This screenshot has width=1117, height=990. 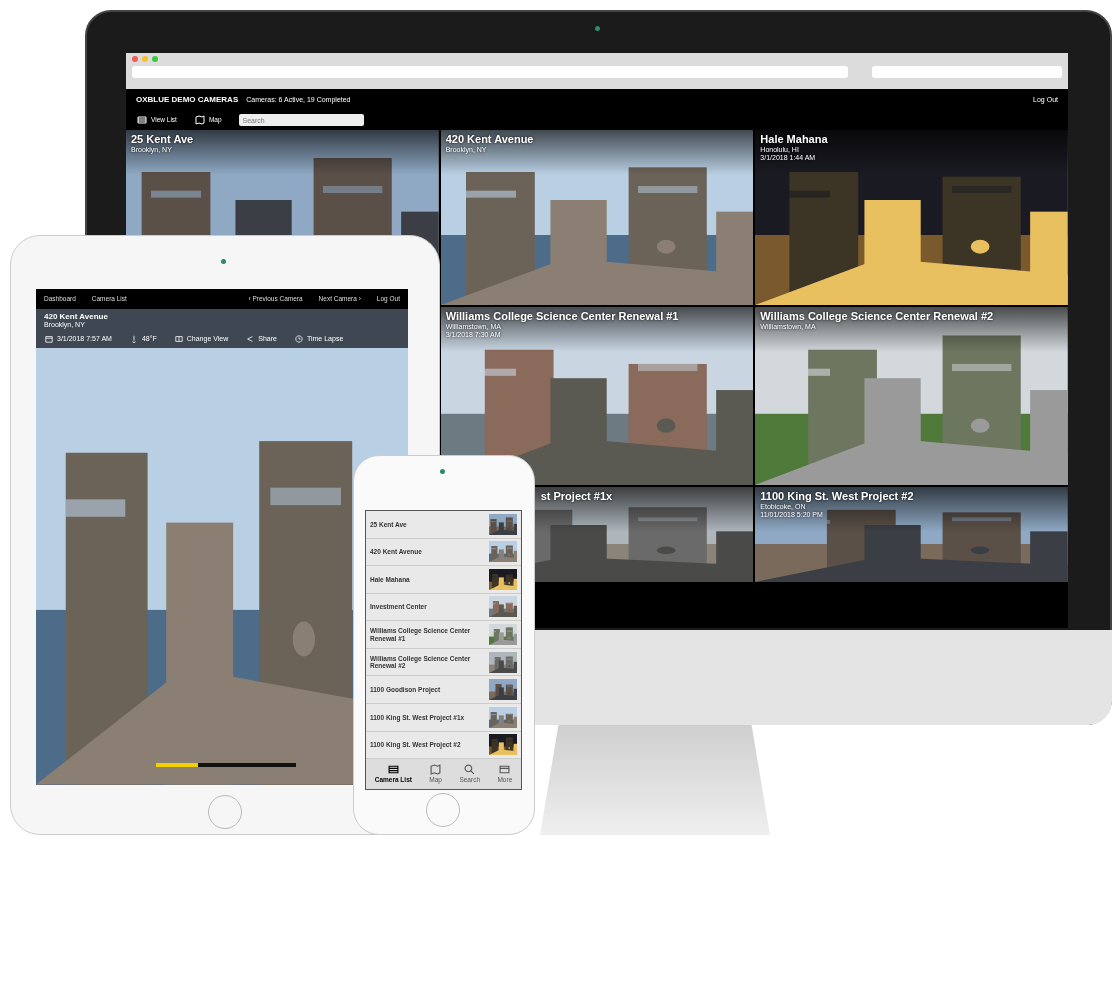 I want to click on view-icon, so click(x=178, y=339).